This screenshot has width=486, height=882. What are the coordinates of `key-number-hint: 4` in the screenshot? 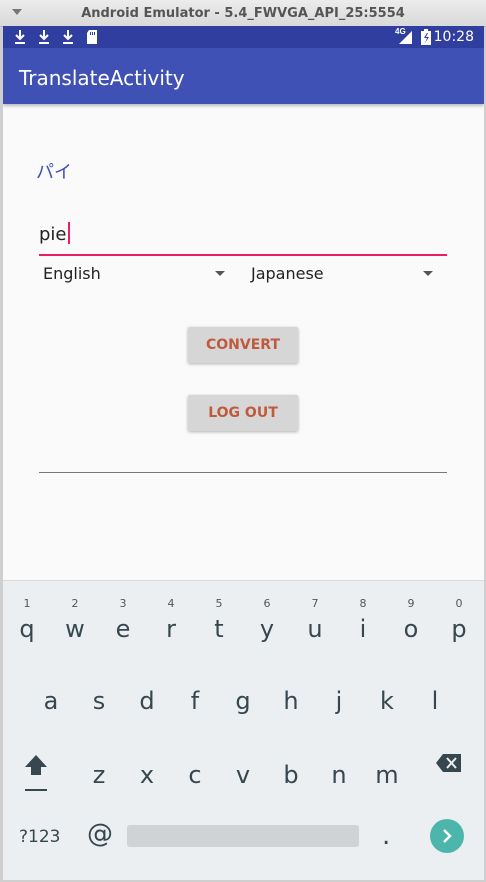 It's located at (171, 603).